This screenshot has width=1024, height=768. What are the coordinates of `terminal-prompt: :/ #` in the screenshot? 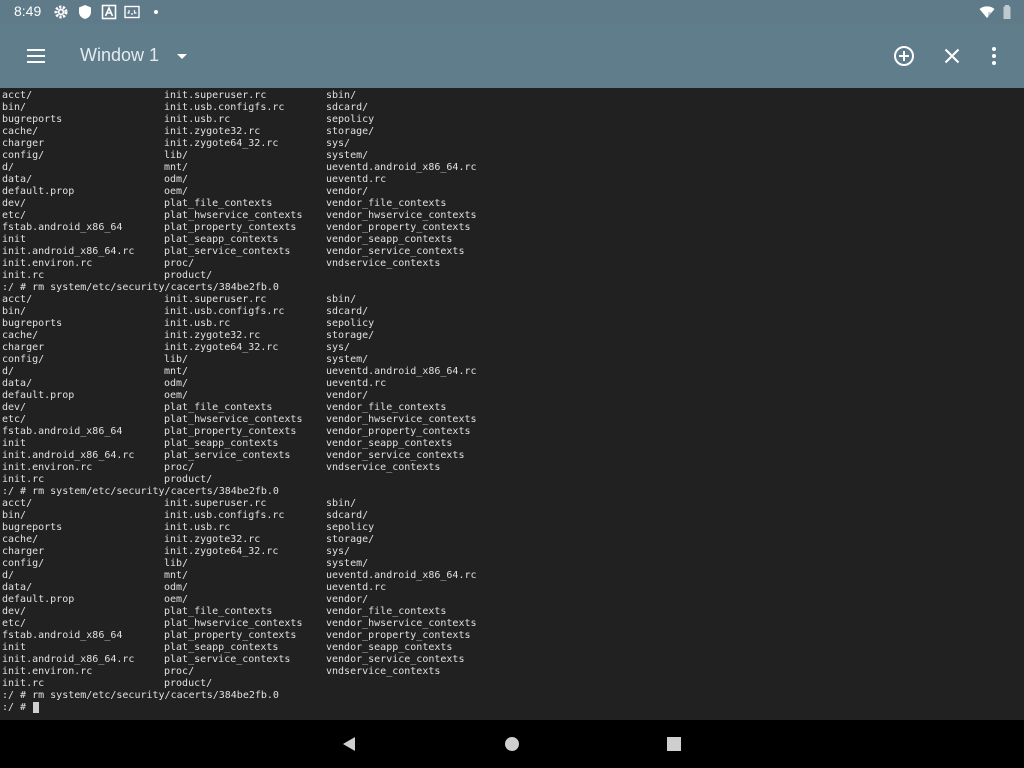 It's located at (17, 707).